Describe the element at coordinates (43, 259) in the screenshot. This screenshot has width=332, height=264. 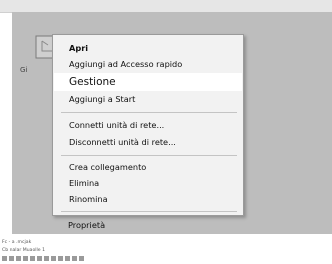
I see `status-toolbar` at that location.